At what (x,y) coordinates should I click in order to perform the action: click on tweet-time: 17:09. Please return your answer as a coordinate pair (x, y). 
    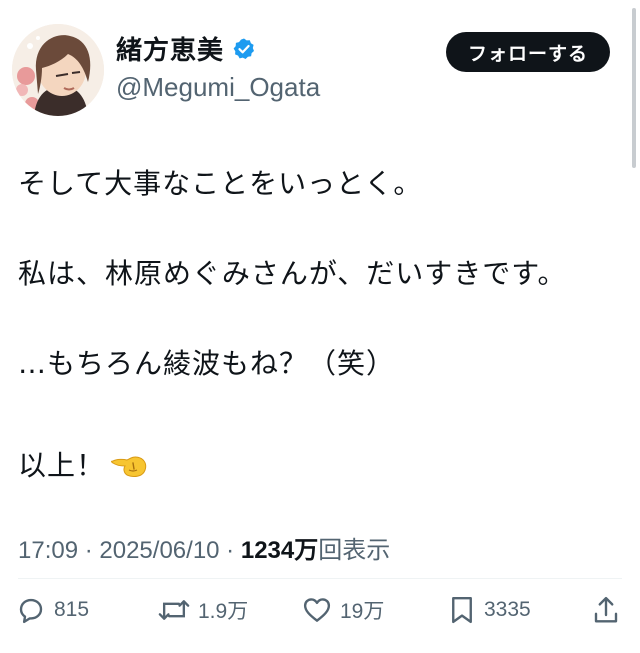
    Looking at the image, I should click on (48, 550).